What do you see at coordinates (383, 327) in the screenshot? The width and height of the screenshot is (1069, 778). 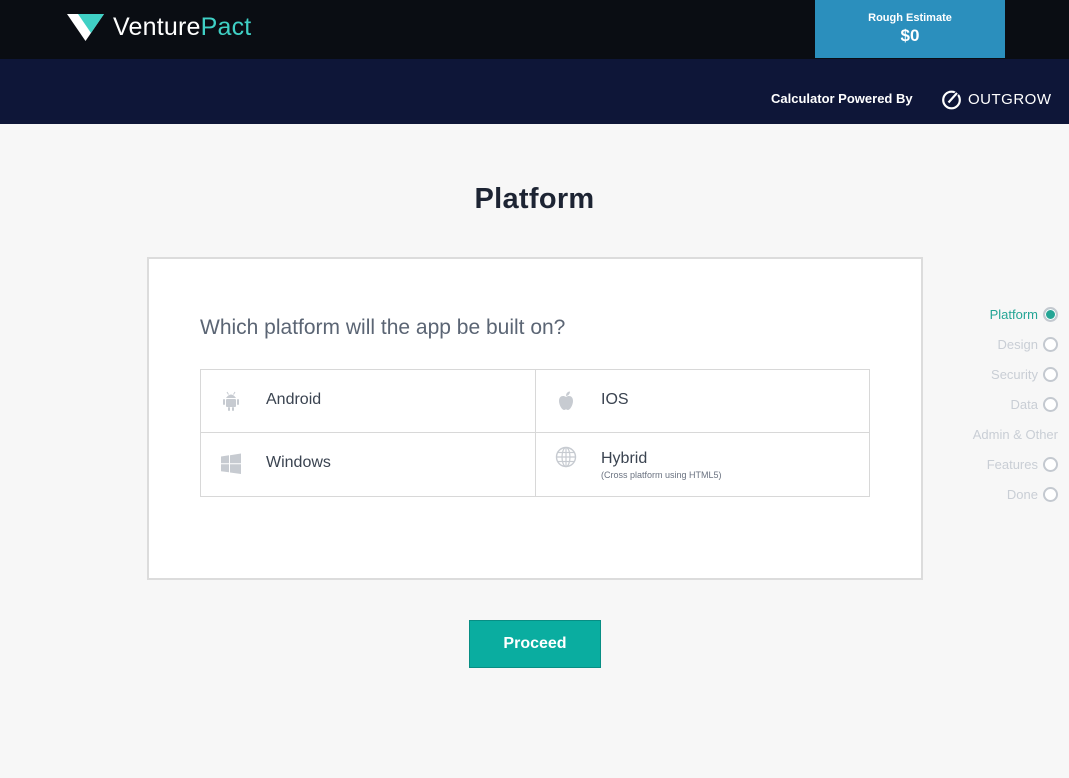 I see `question-text: Which platform will the app be built on?` at bounding box center [383, 327].